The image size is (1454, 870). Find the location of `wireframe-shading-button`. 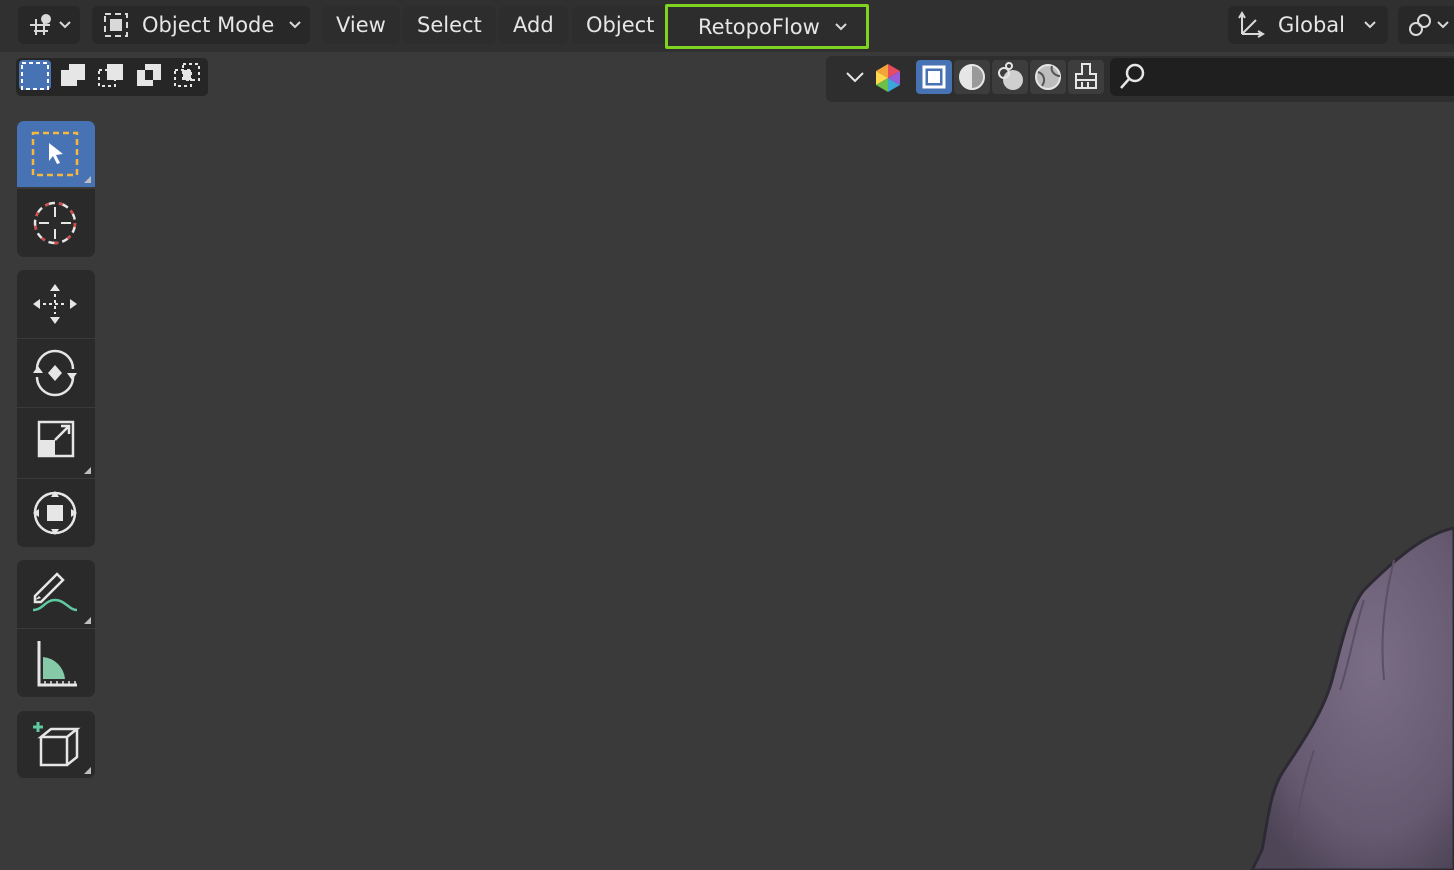

wireframe-shading-button is located at coordinates (934, 77).